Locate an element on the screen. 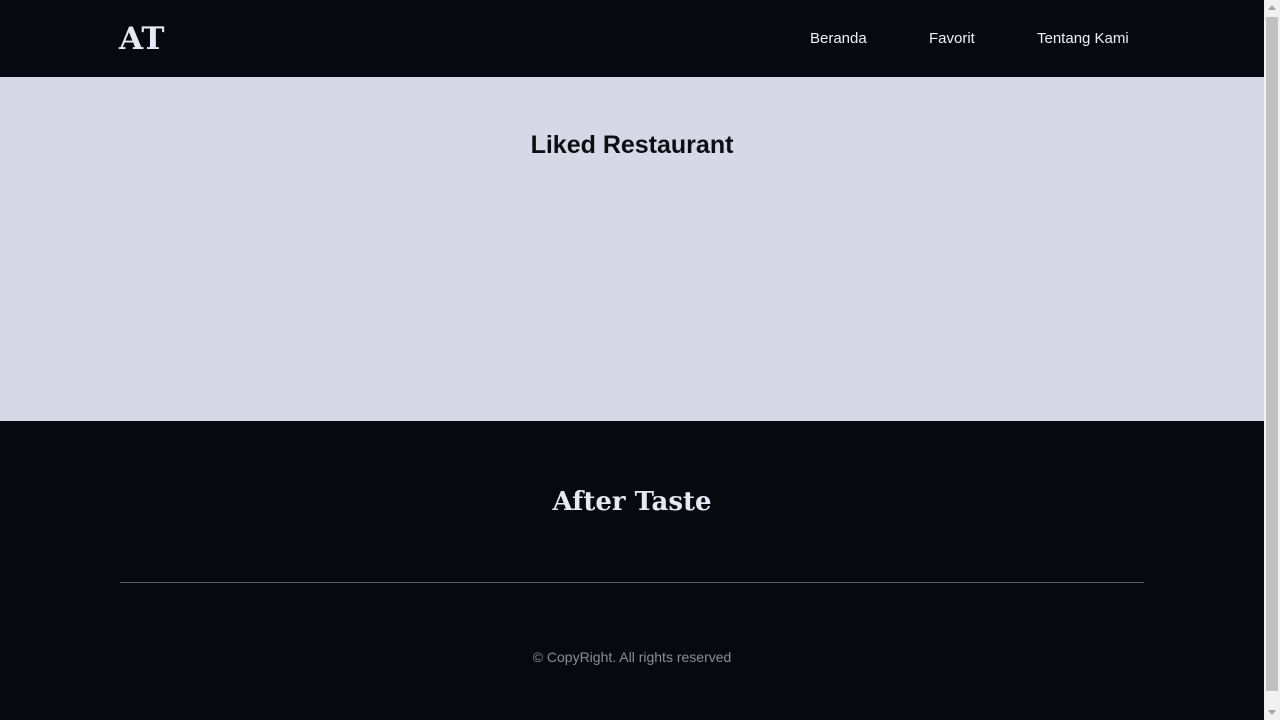  copyright-text: © CopyRight. All rights reserved is located at coordinates (632, 657).